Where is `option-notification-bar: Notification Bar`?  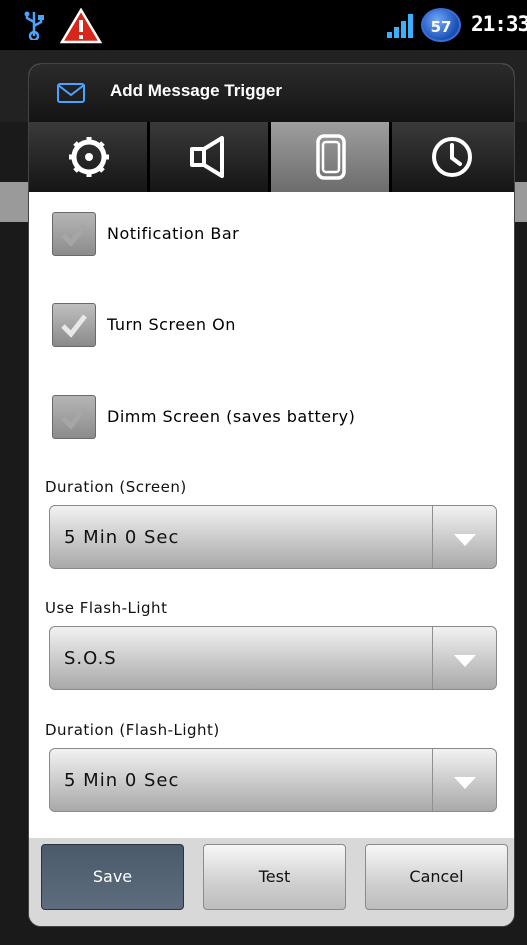
option-notification-bar: Notification Bar is located at coordinates (271, 242).